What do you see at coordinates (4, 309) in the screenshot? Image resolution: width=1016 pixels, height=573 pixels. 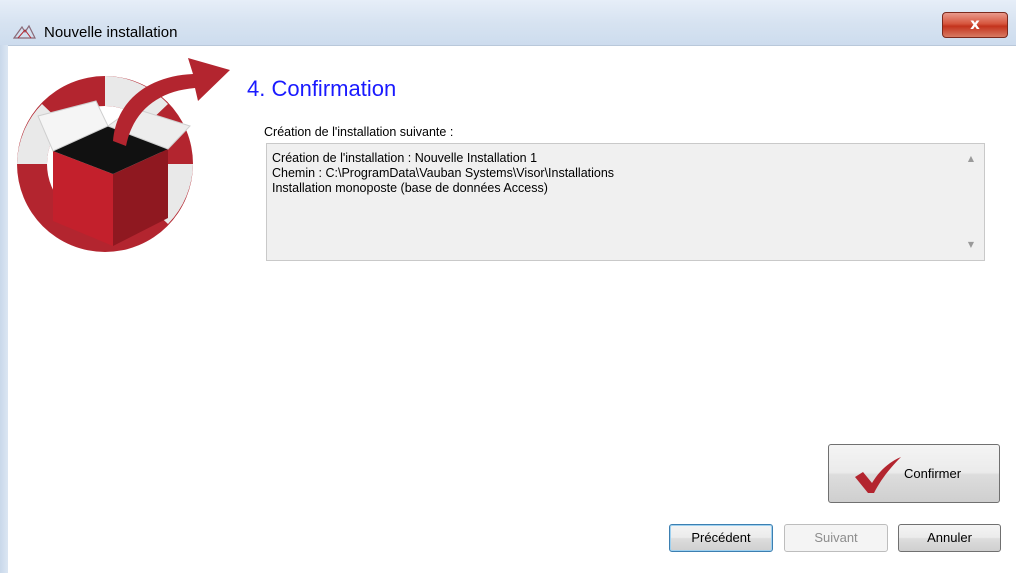 I see `window-frame` at bounding box center [4, 309].